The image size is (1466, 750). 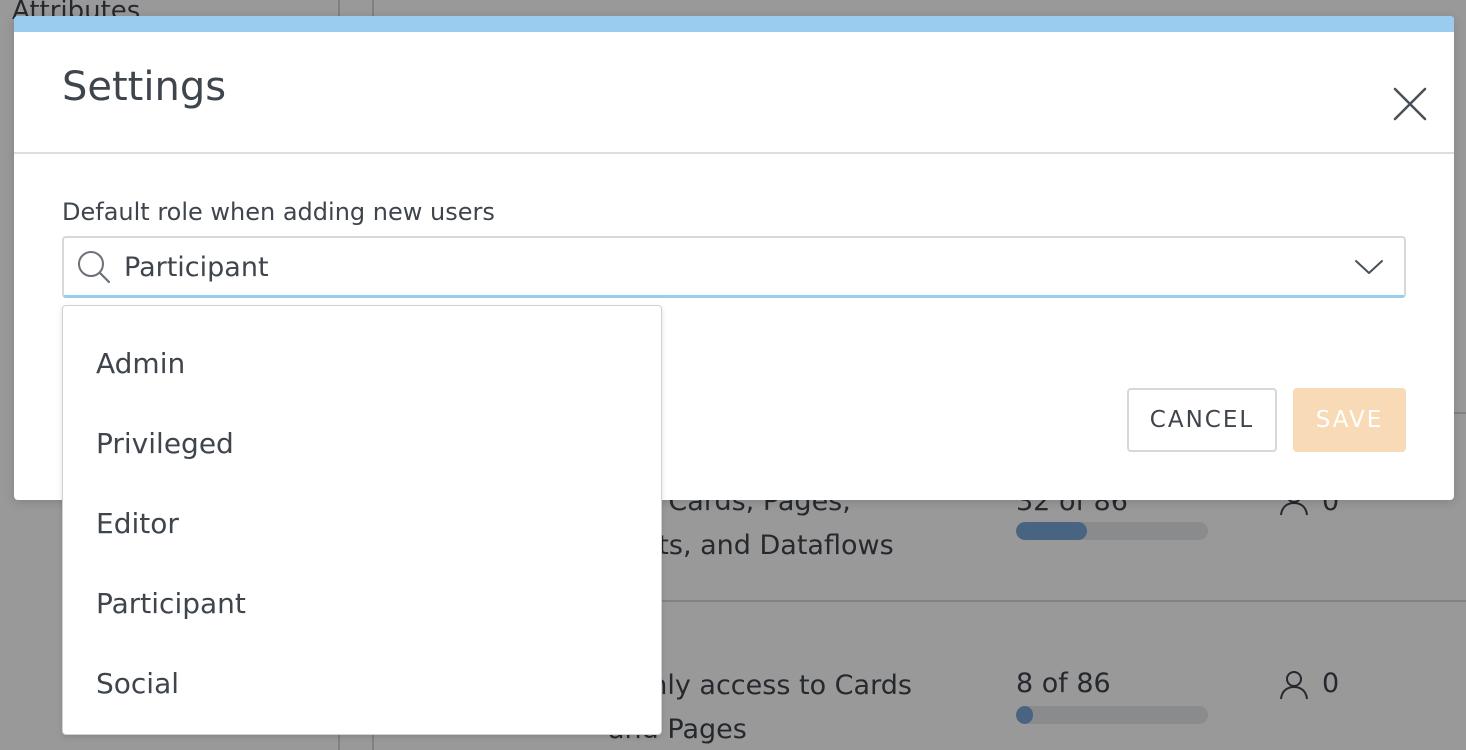 What do you see at coordinates (1410, 104) in the screenshot?
I see `close-icon` at bounding box center [1410, 104].